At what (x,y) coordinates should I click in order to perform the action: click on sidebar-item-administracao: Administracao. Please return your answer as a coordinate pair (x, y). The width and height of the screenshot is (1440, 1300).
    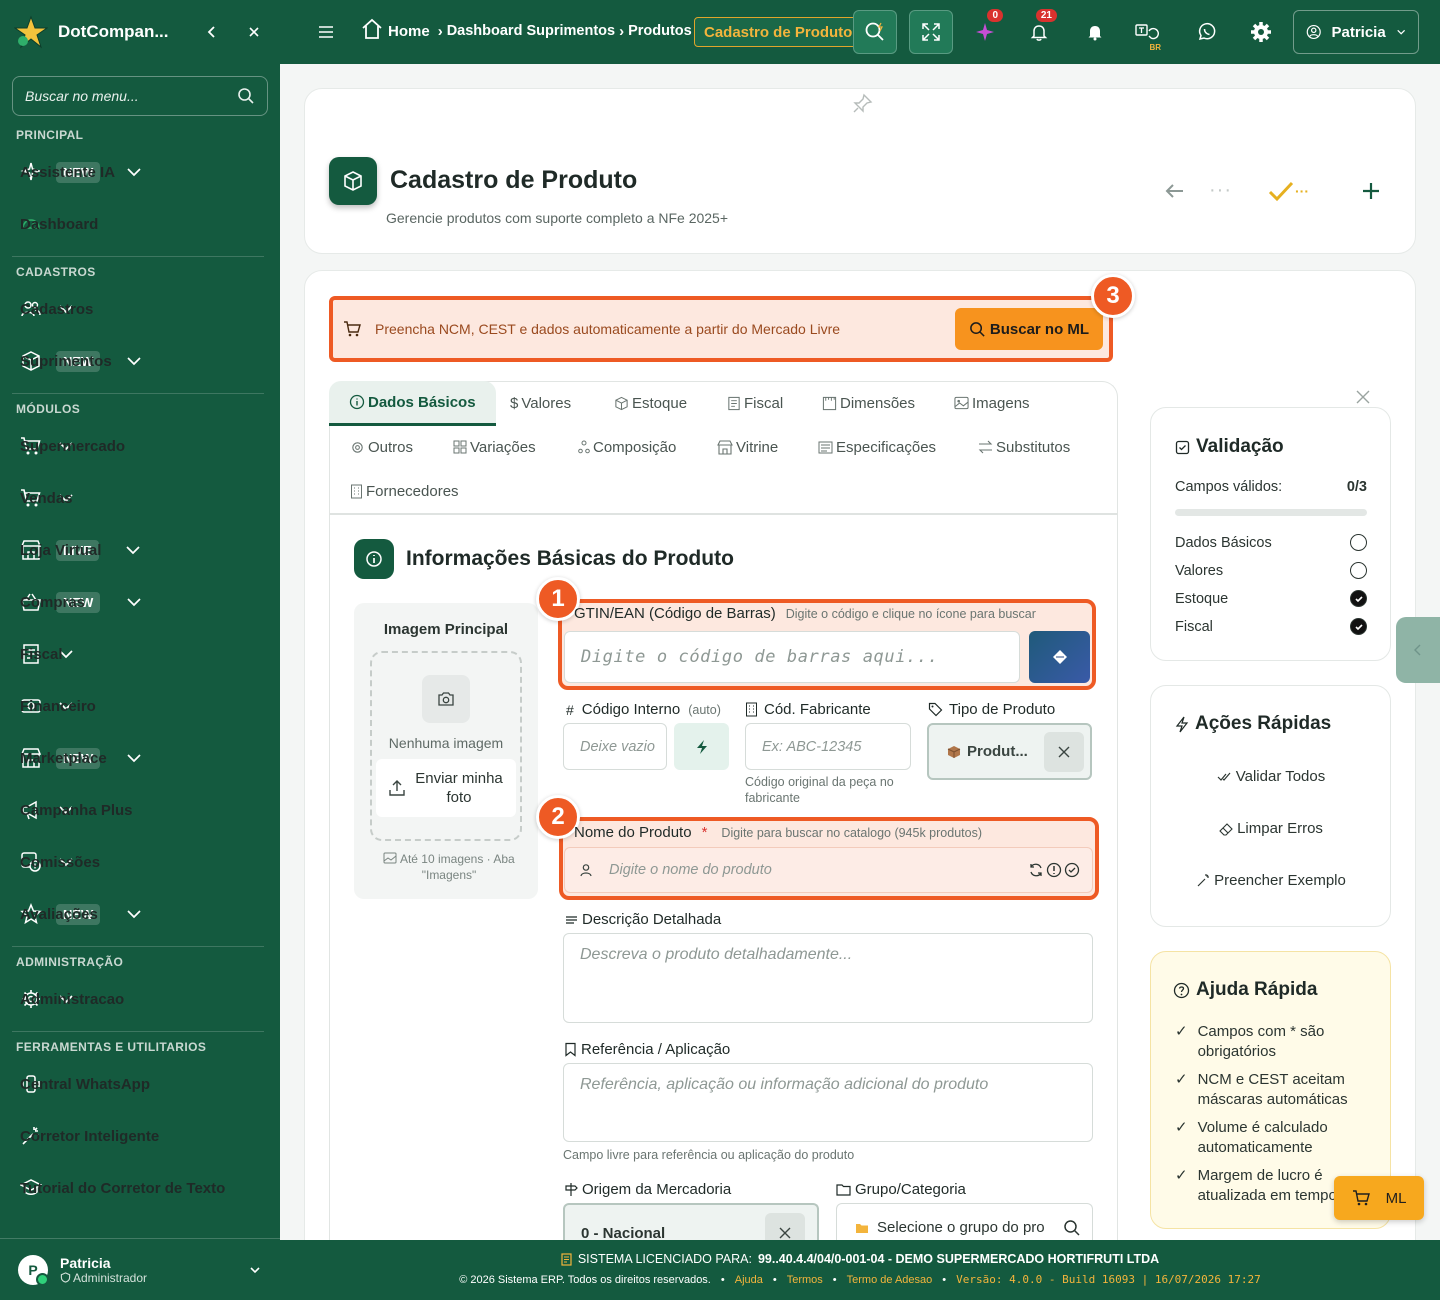
    Looking at the image, I should click on (140, 999).